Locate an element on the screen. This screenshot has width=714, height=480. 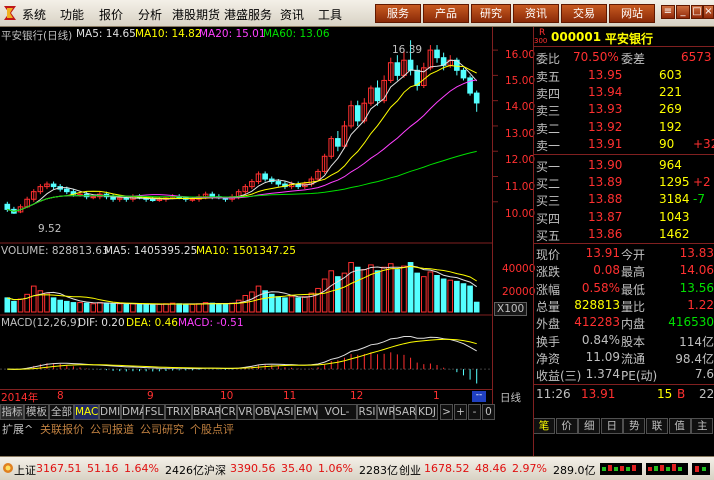
quote-tab: 联 is located at coordinates (657, 426).